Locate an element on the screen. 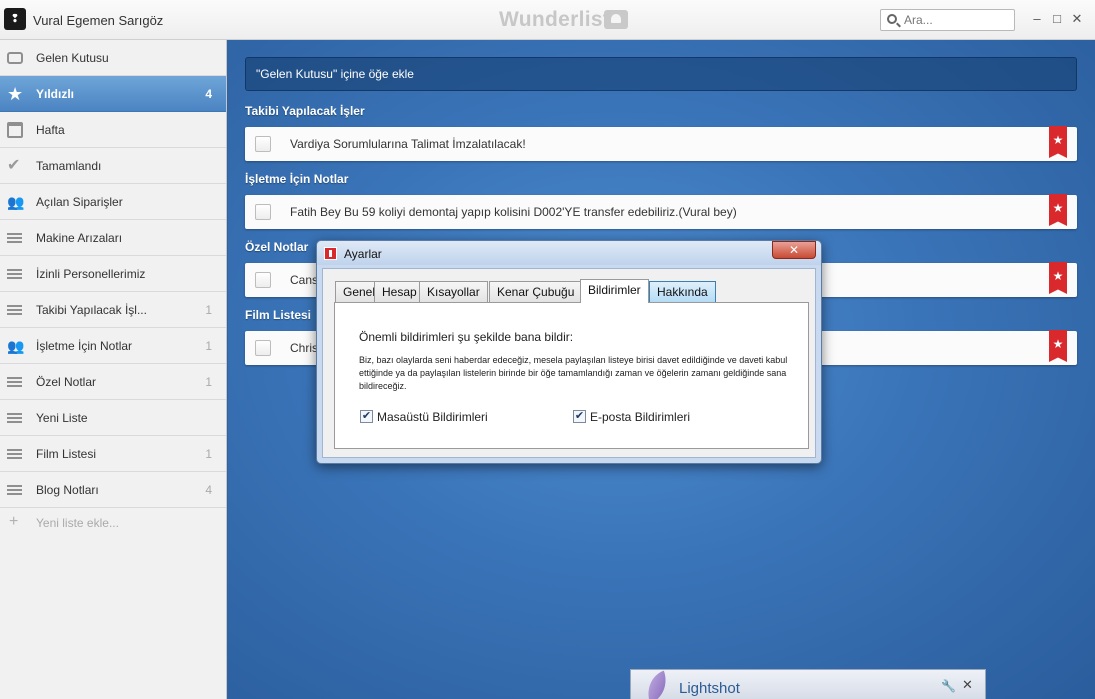 Image resolution: width=1095 pixels, height=699 pixels. sidebar-item-label: İşletme İçin Notlar is located at coordinates (84, 346).